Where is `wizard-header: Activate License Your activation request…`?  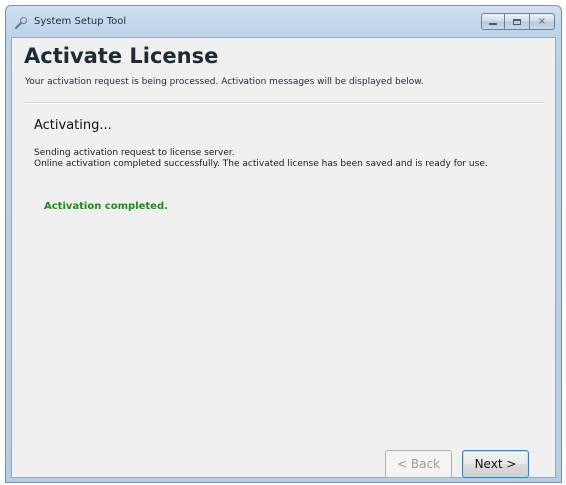
wizard-header: Activate License Your activation request… is located at coordinates (283, 70).